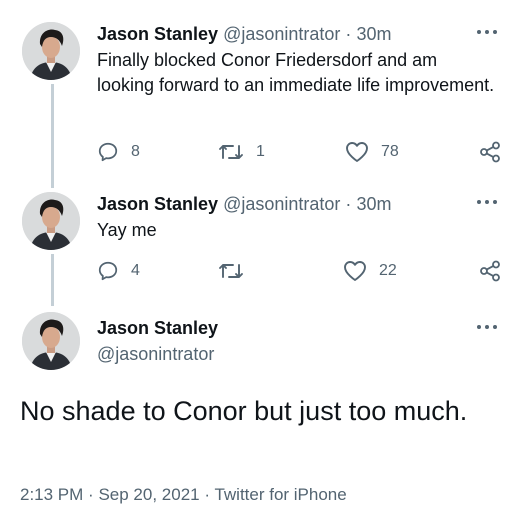  I want to click on tweet-actions: 8 1 78, so click(299, 152).